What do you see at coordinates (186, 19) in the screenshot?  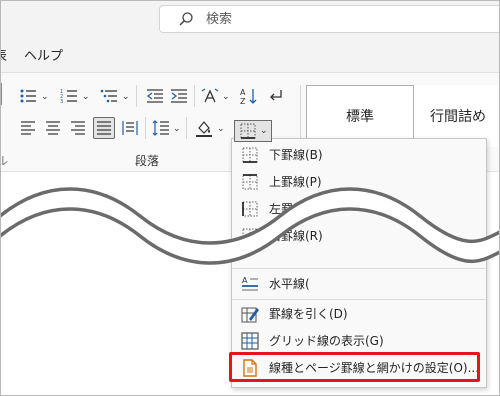 I see `search-icon` at bounding box center [186, 19].